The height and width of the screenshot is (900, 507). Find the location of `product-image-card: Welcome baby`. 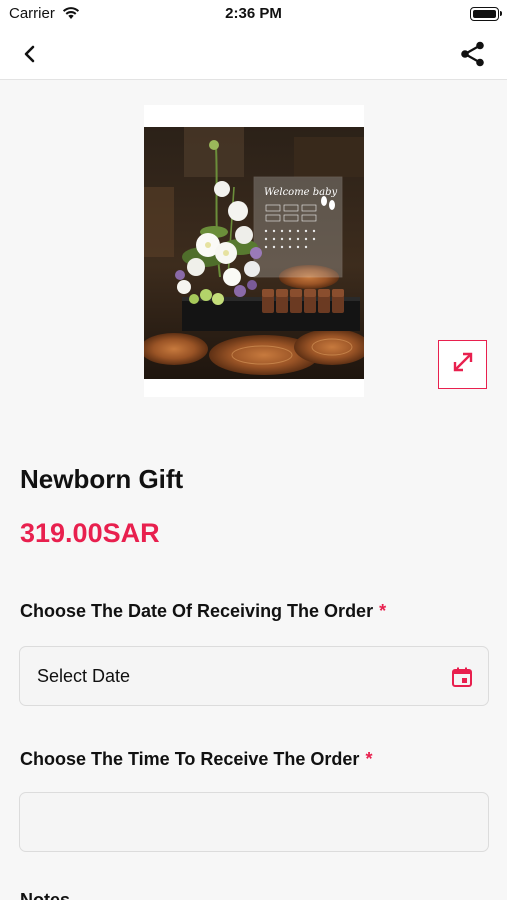

product-image-card: Welcome baby is located at coordinates (254, 251).